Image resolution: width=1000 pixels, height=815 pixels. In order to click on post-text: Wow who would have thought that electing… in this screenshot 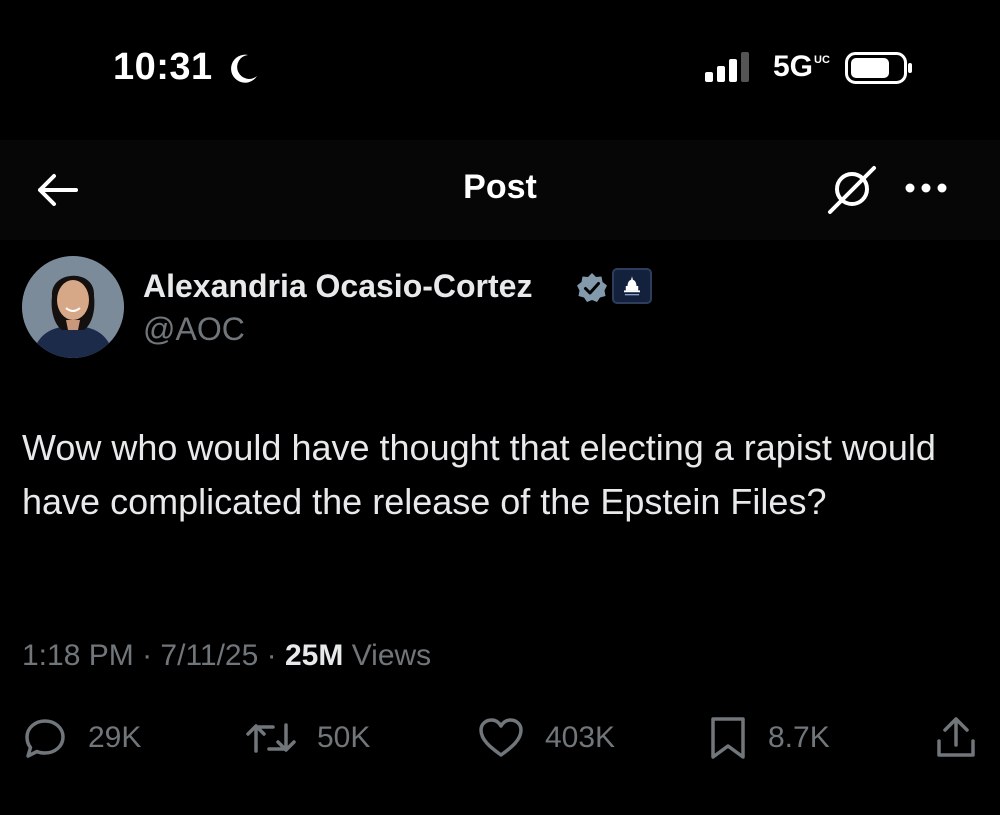, I will do `click(479, 474)`.